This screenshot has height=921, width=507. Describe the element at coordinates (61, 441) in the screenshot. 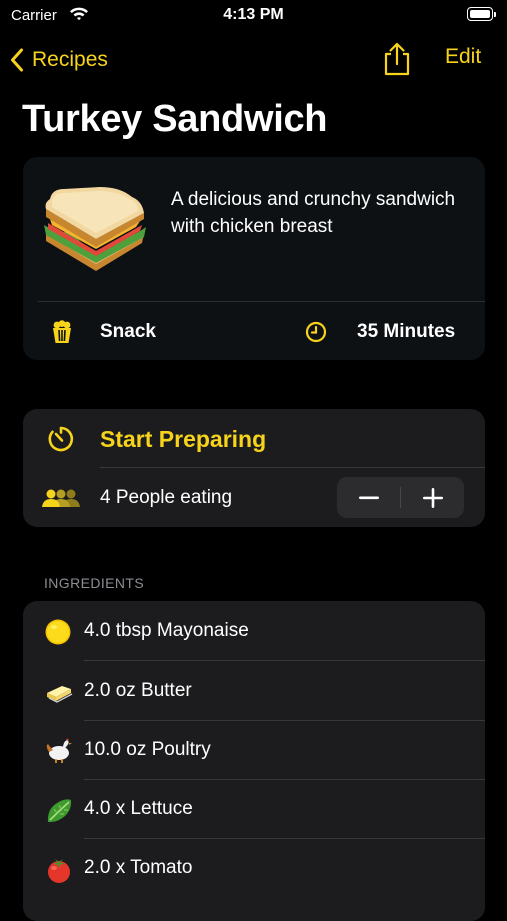

I see `timer-icon` at that location.